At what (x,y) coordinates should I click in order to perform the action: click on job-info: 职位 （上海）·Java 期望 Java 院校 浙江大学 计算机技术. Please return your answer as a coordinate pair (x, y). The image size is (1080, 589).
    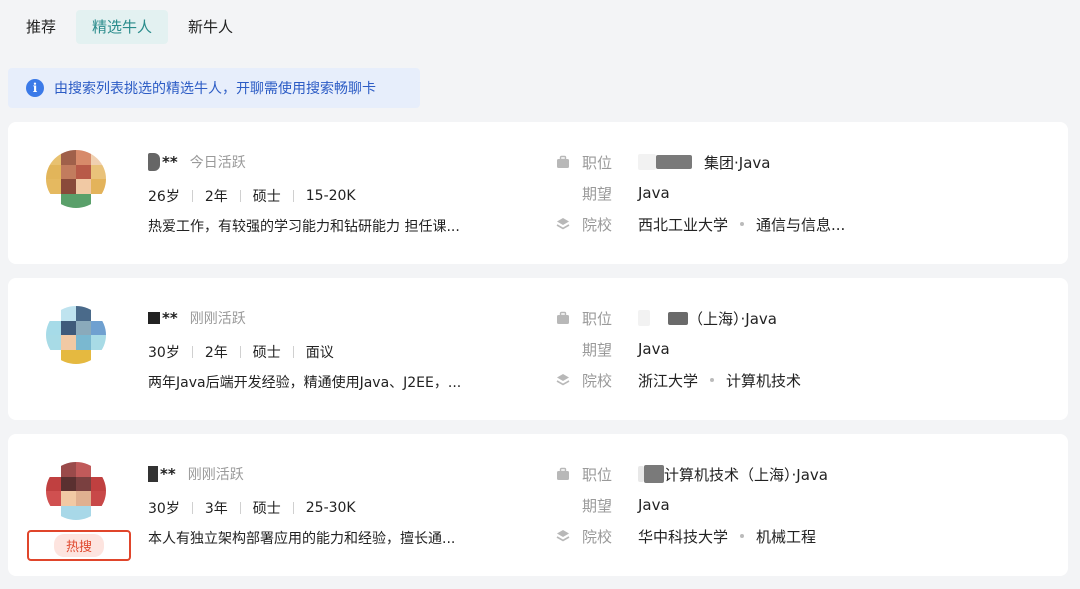
    Looking at the image, I should click on (678, 354).